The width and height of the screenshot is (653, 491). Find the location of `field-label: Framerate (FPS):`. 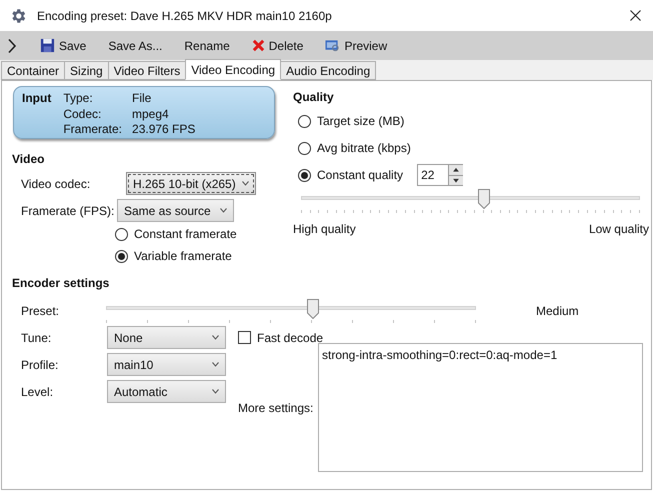

field-label: Framerate (FPS): is located at coordinates (66, 211).